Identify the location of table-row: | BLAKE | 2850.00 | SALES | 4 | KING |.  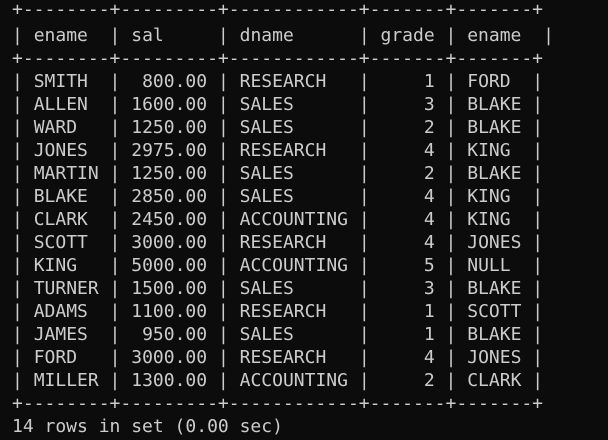
(278, 196).